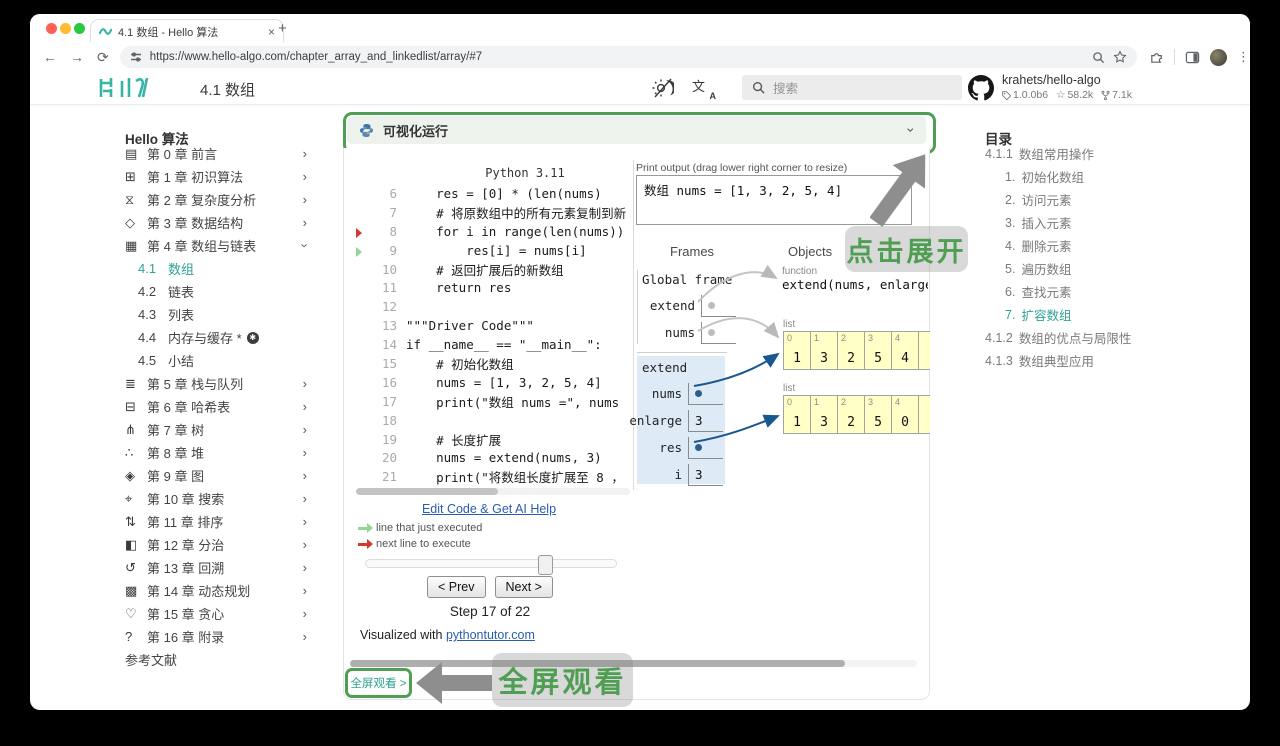 The height and width of the screenshot is (746, 1280). What do you see at coordinates (216, 429) in the screenshot?
I see `sidebar-item-ch7: ⋔ 第 7 章 树 ›` at bounding box center [216, 429].